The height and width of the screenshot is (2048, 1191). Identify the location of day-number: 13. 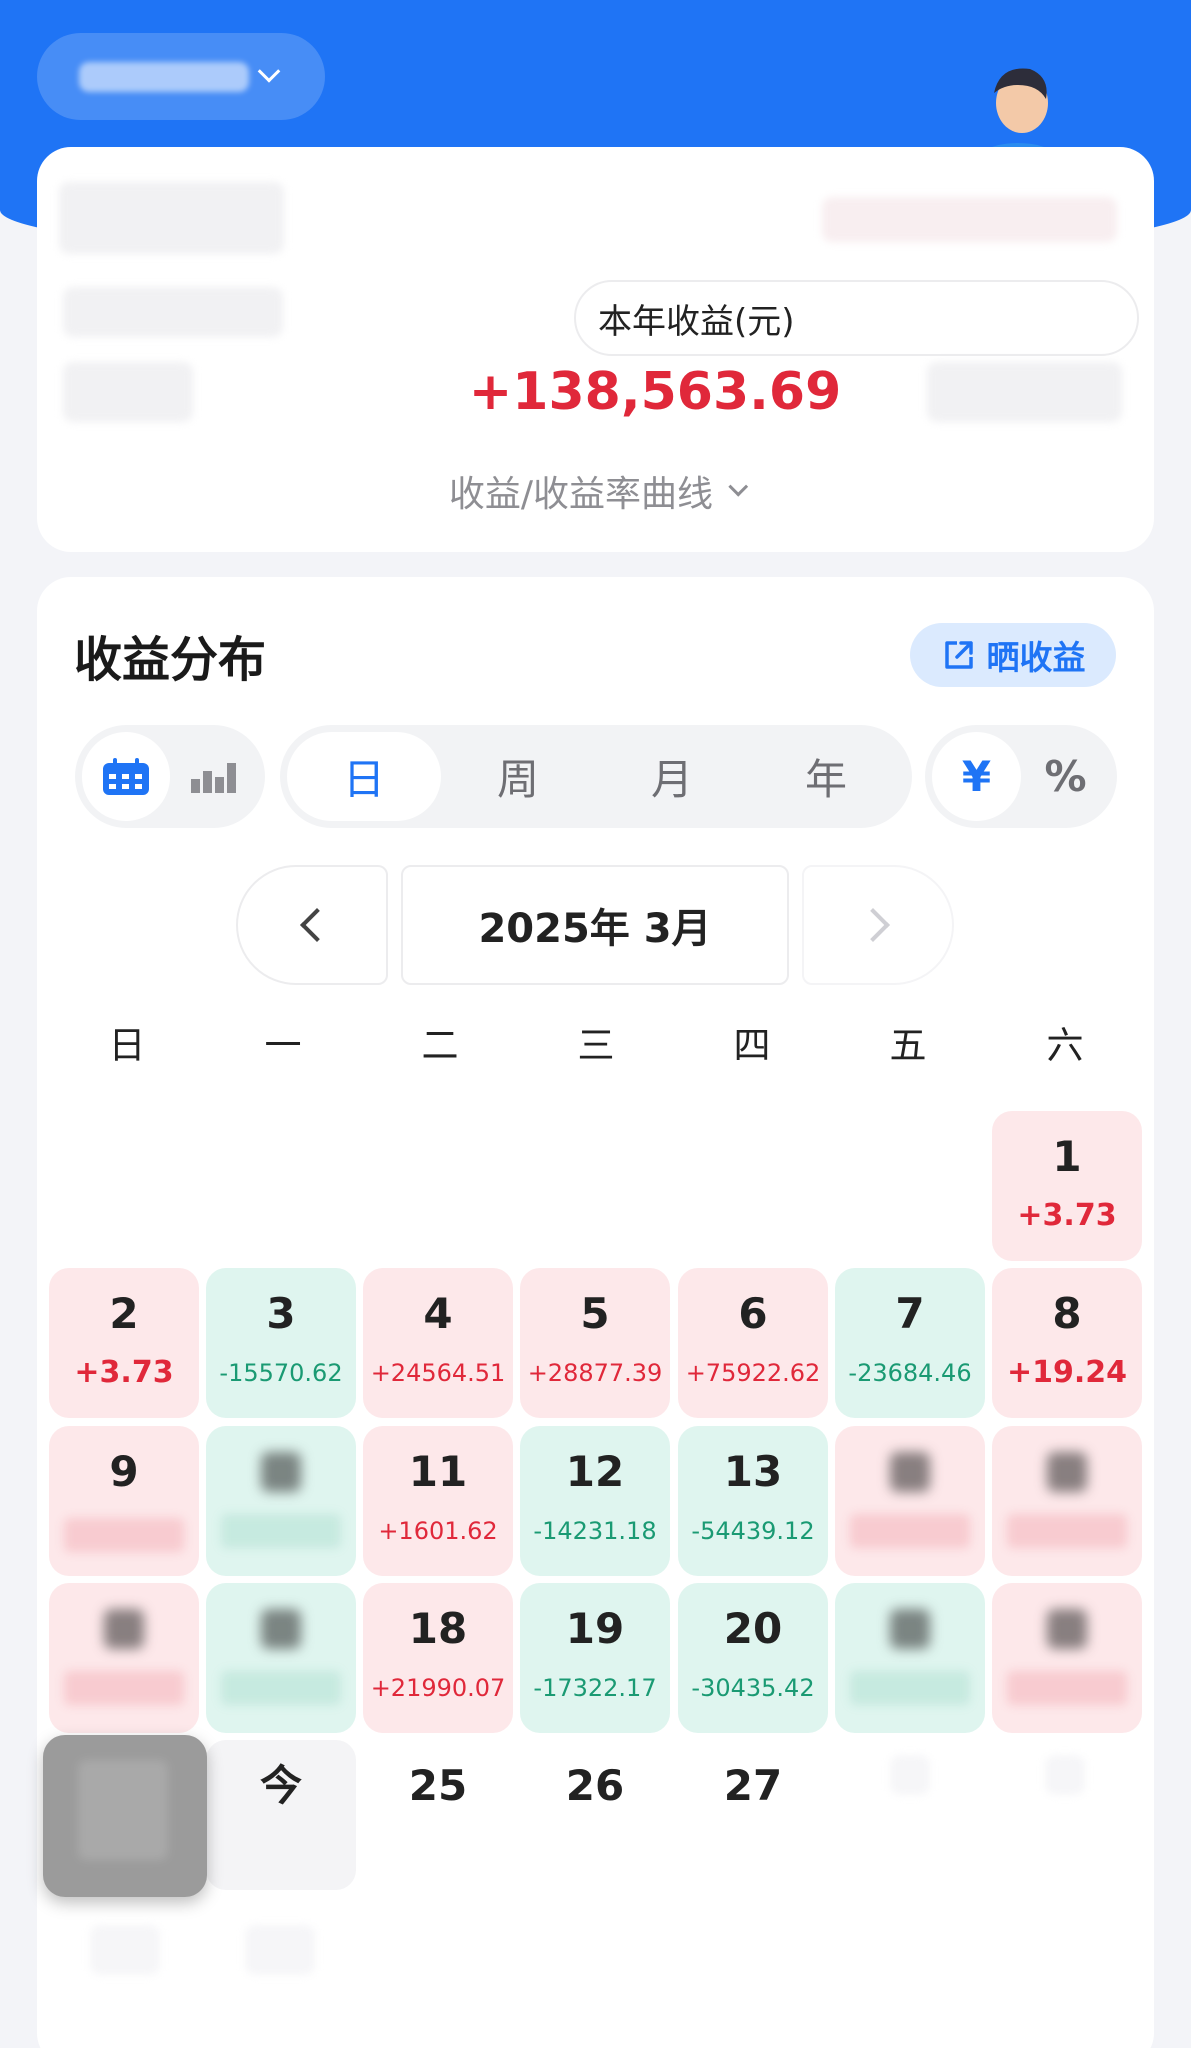
(753, 1471).